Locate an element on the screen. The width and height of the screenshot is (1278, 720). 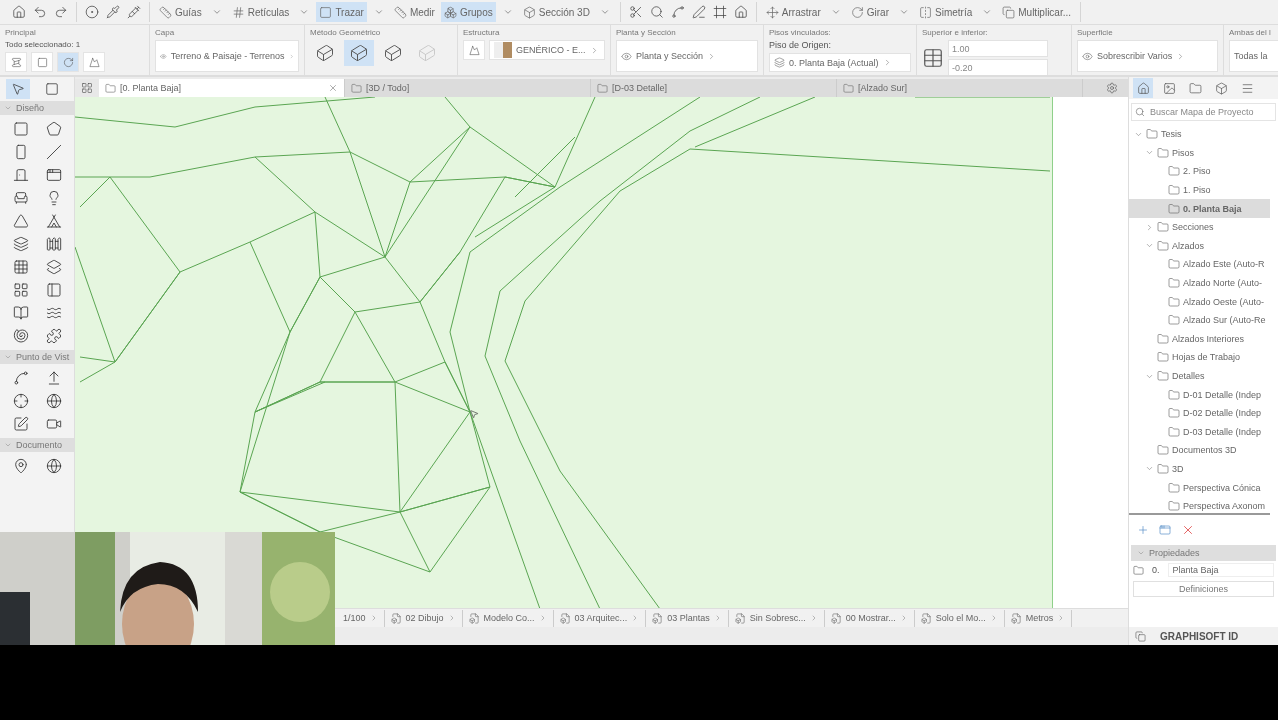
pen-icon is located at coordinates (698, 12).